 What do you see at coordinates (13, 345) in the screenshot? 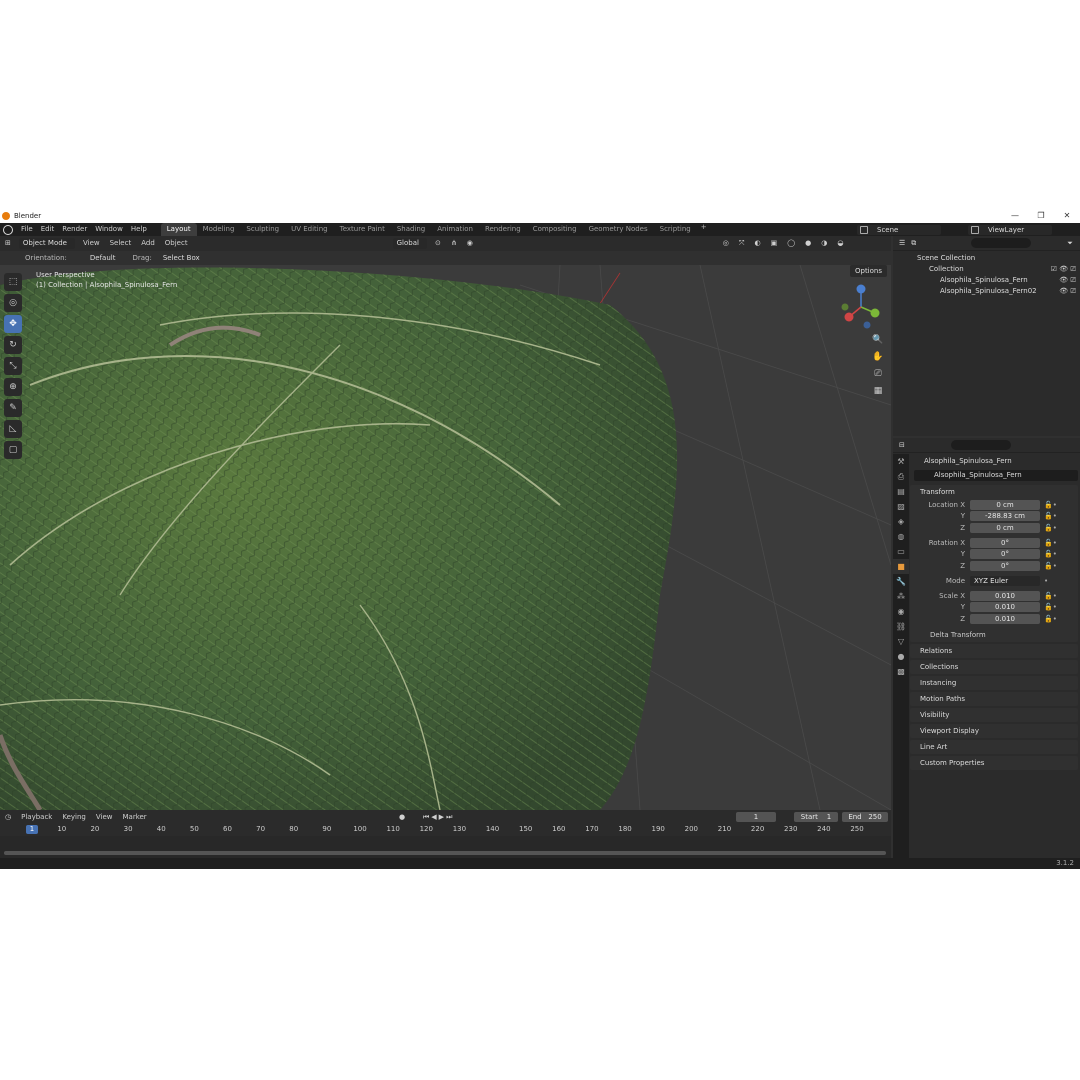
I see `rotate-icon: ↻` at bounding box center [13, 345].